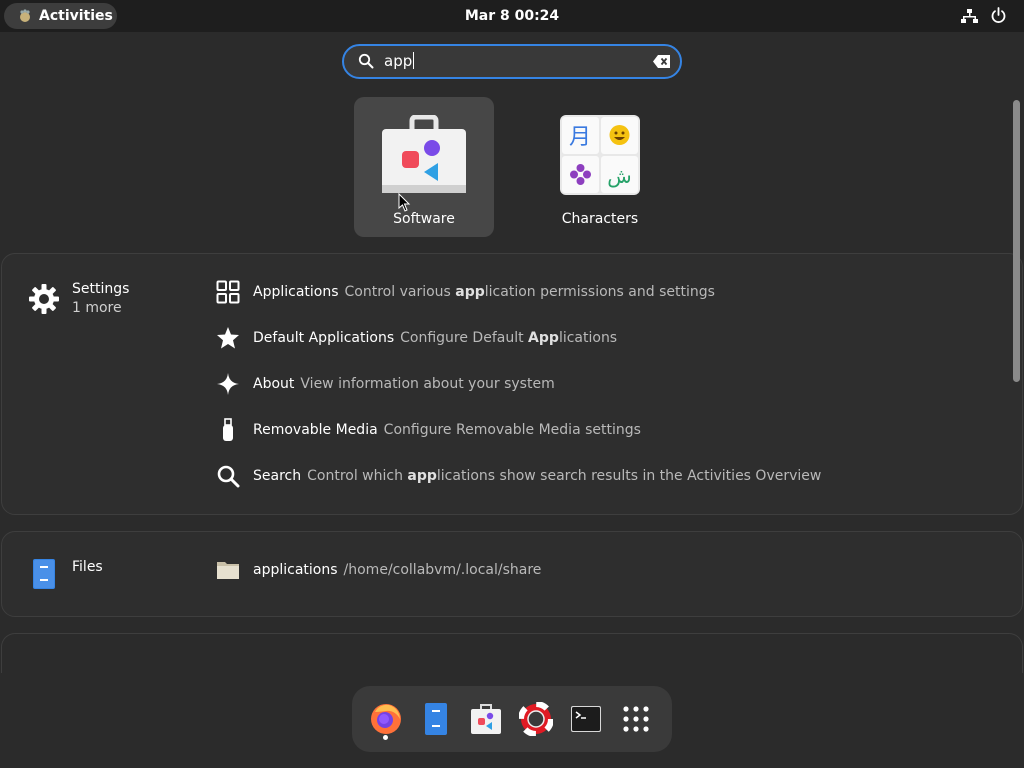  Describe the element at coordinates (228, 292) in the screenshot. I see `applications-grid-icon` at that location.